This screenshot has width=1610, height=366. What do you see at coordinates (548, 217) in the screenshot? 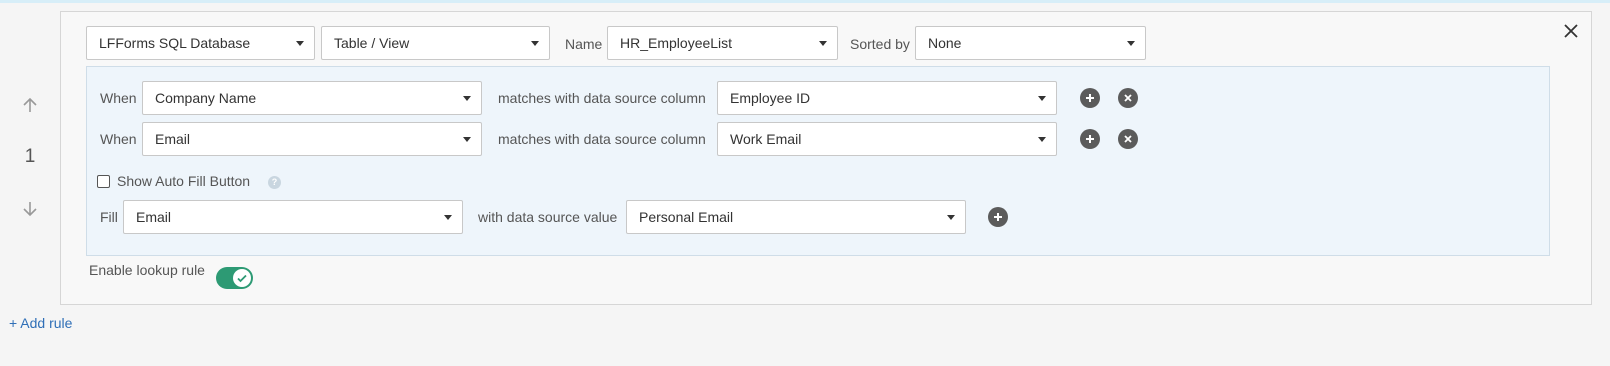
I see `with-value-label: with data source value` at bounding box center [548, 217].